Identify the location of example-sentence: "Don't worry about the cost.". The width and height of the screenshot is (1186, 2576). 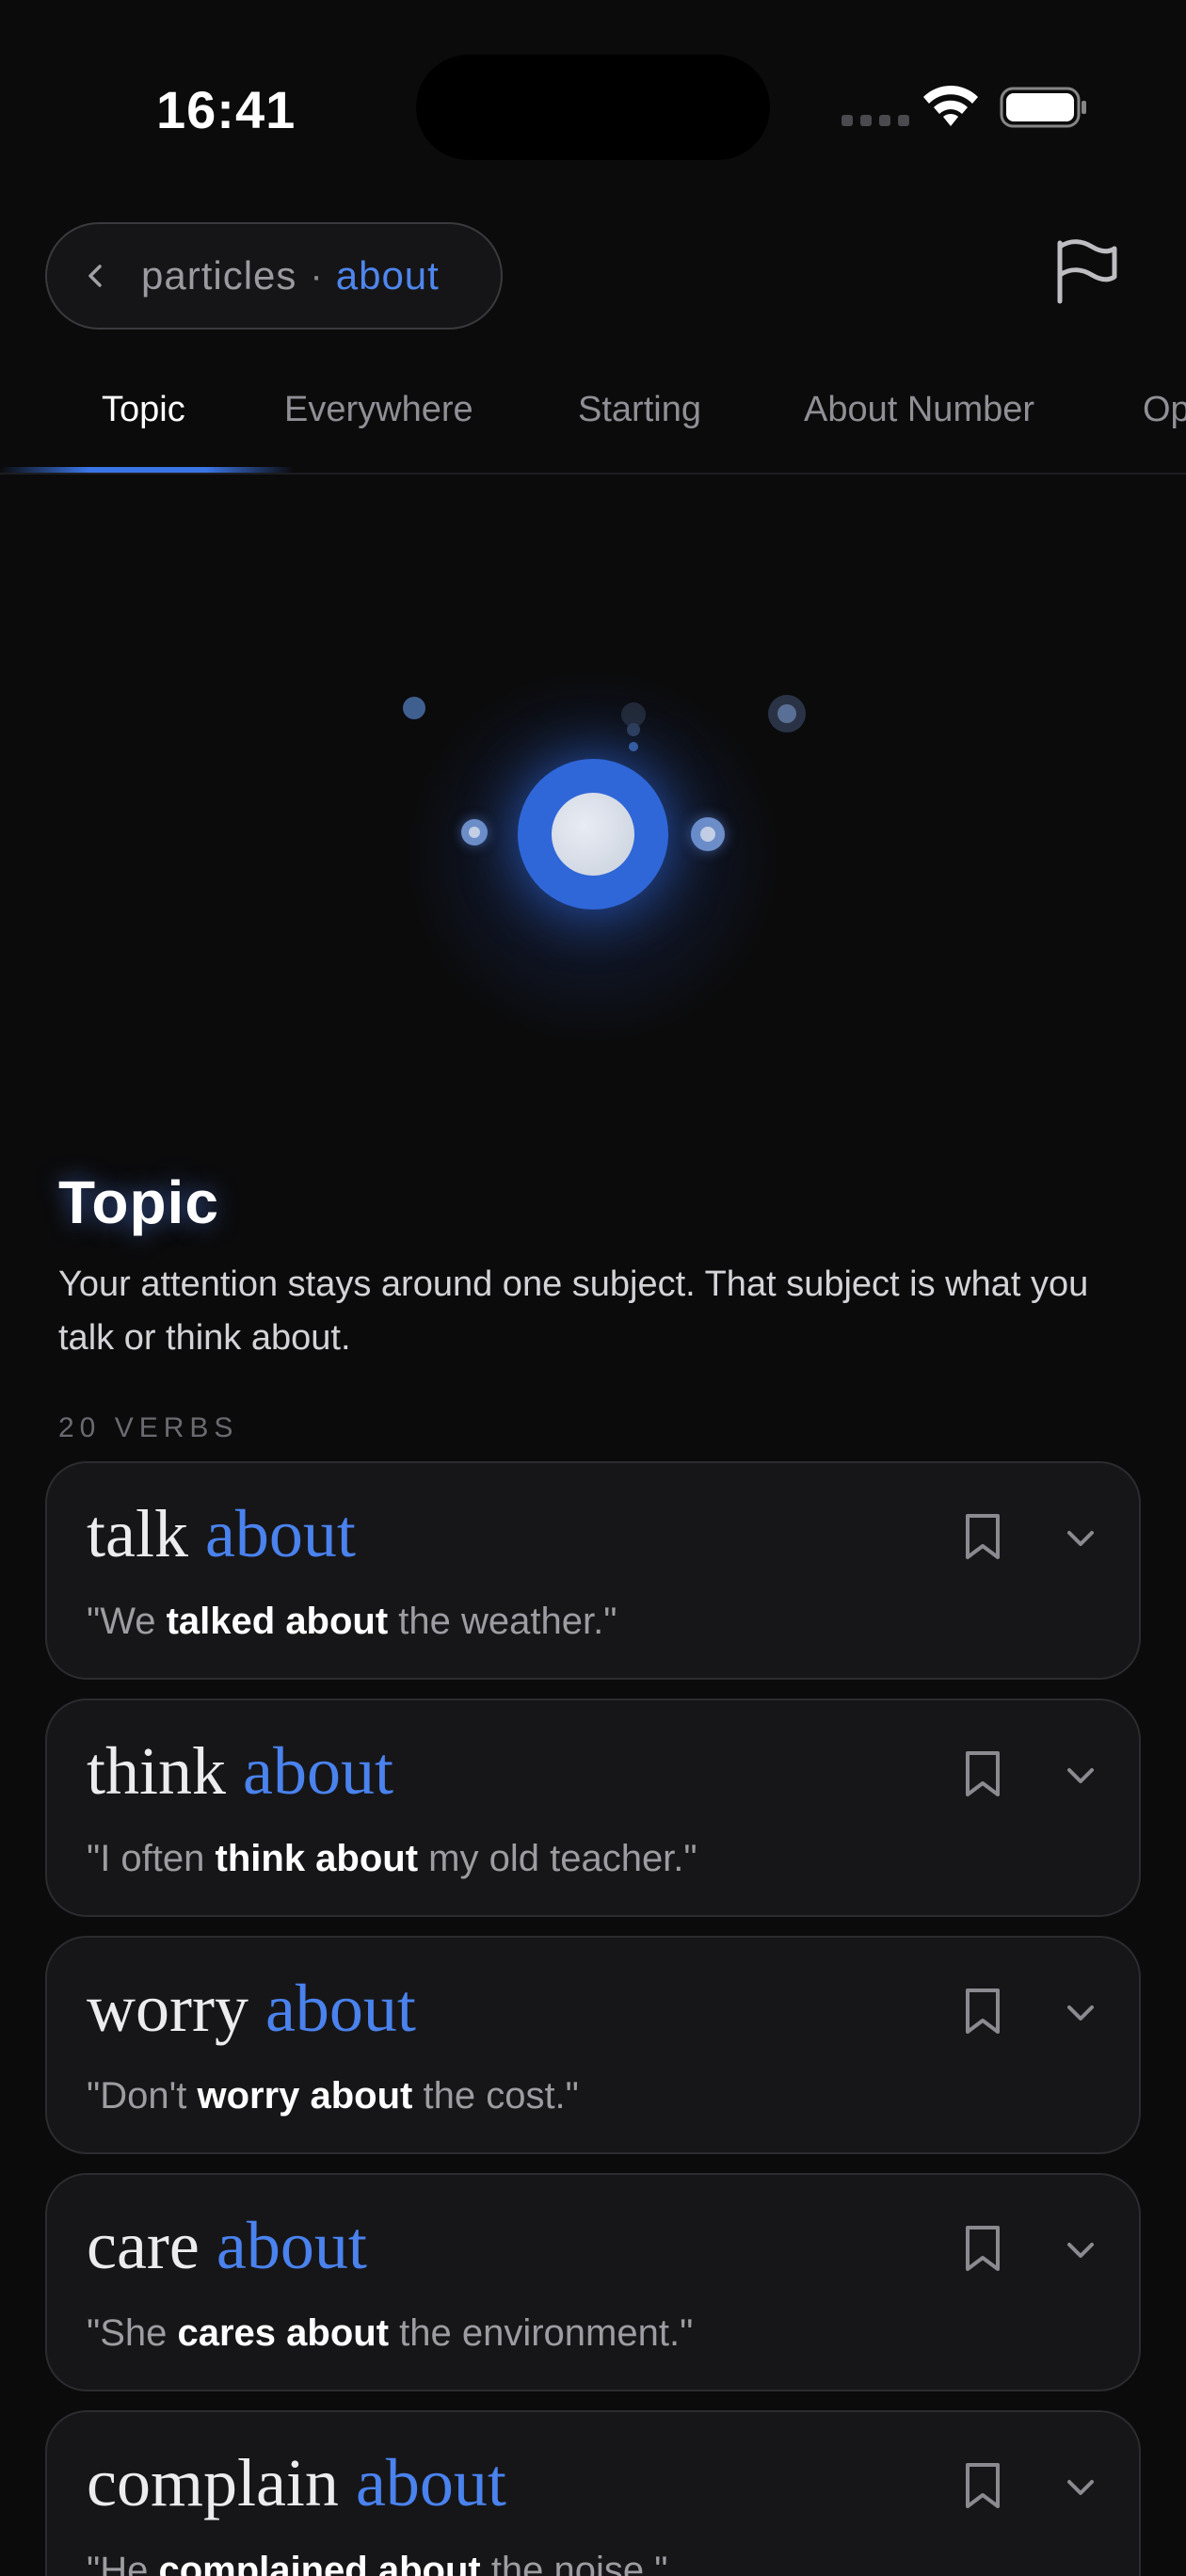
(333, 2096).